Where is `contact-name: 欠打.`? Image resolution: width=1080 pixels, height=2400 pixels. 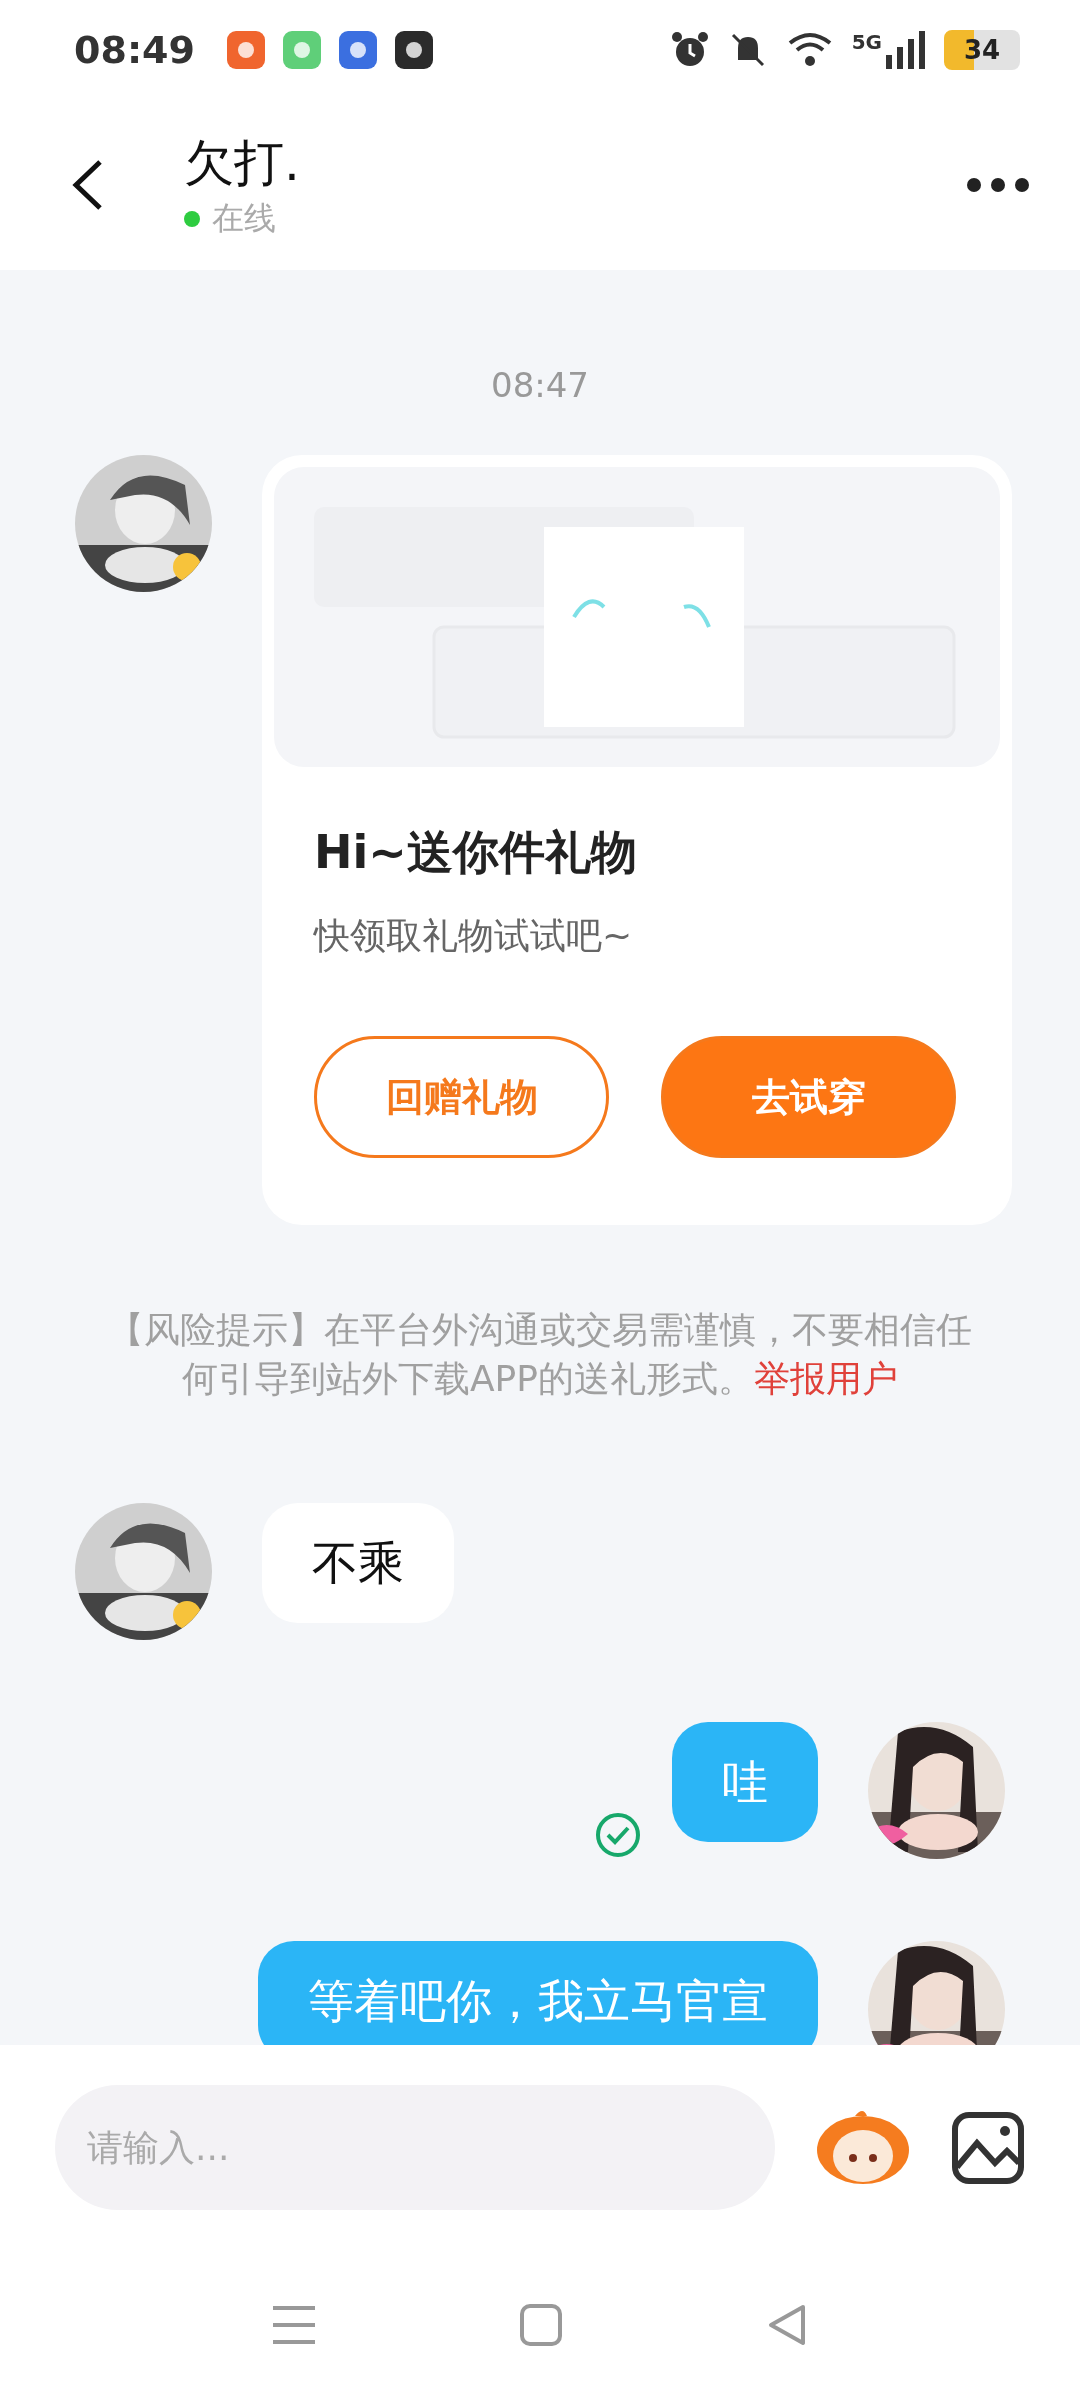 contact-name: 欠打. is located at coordinates (242, 163).